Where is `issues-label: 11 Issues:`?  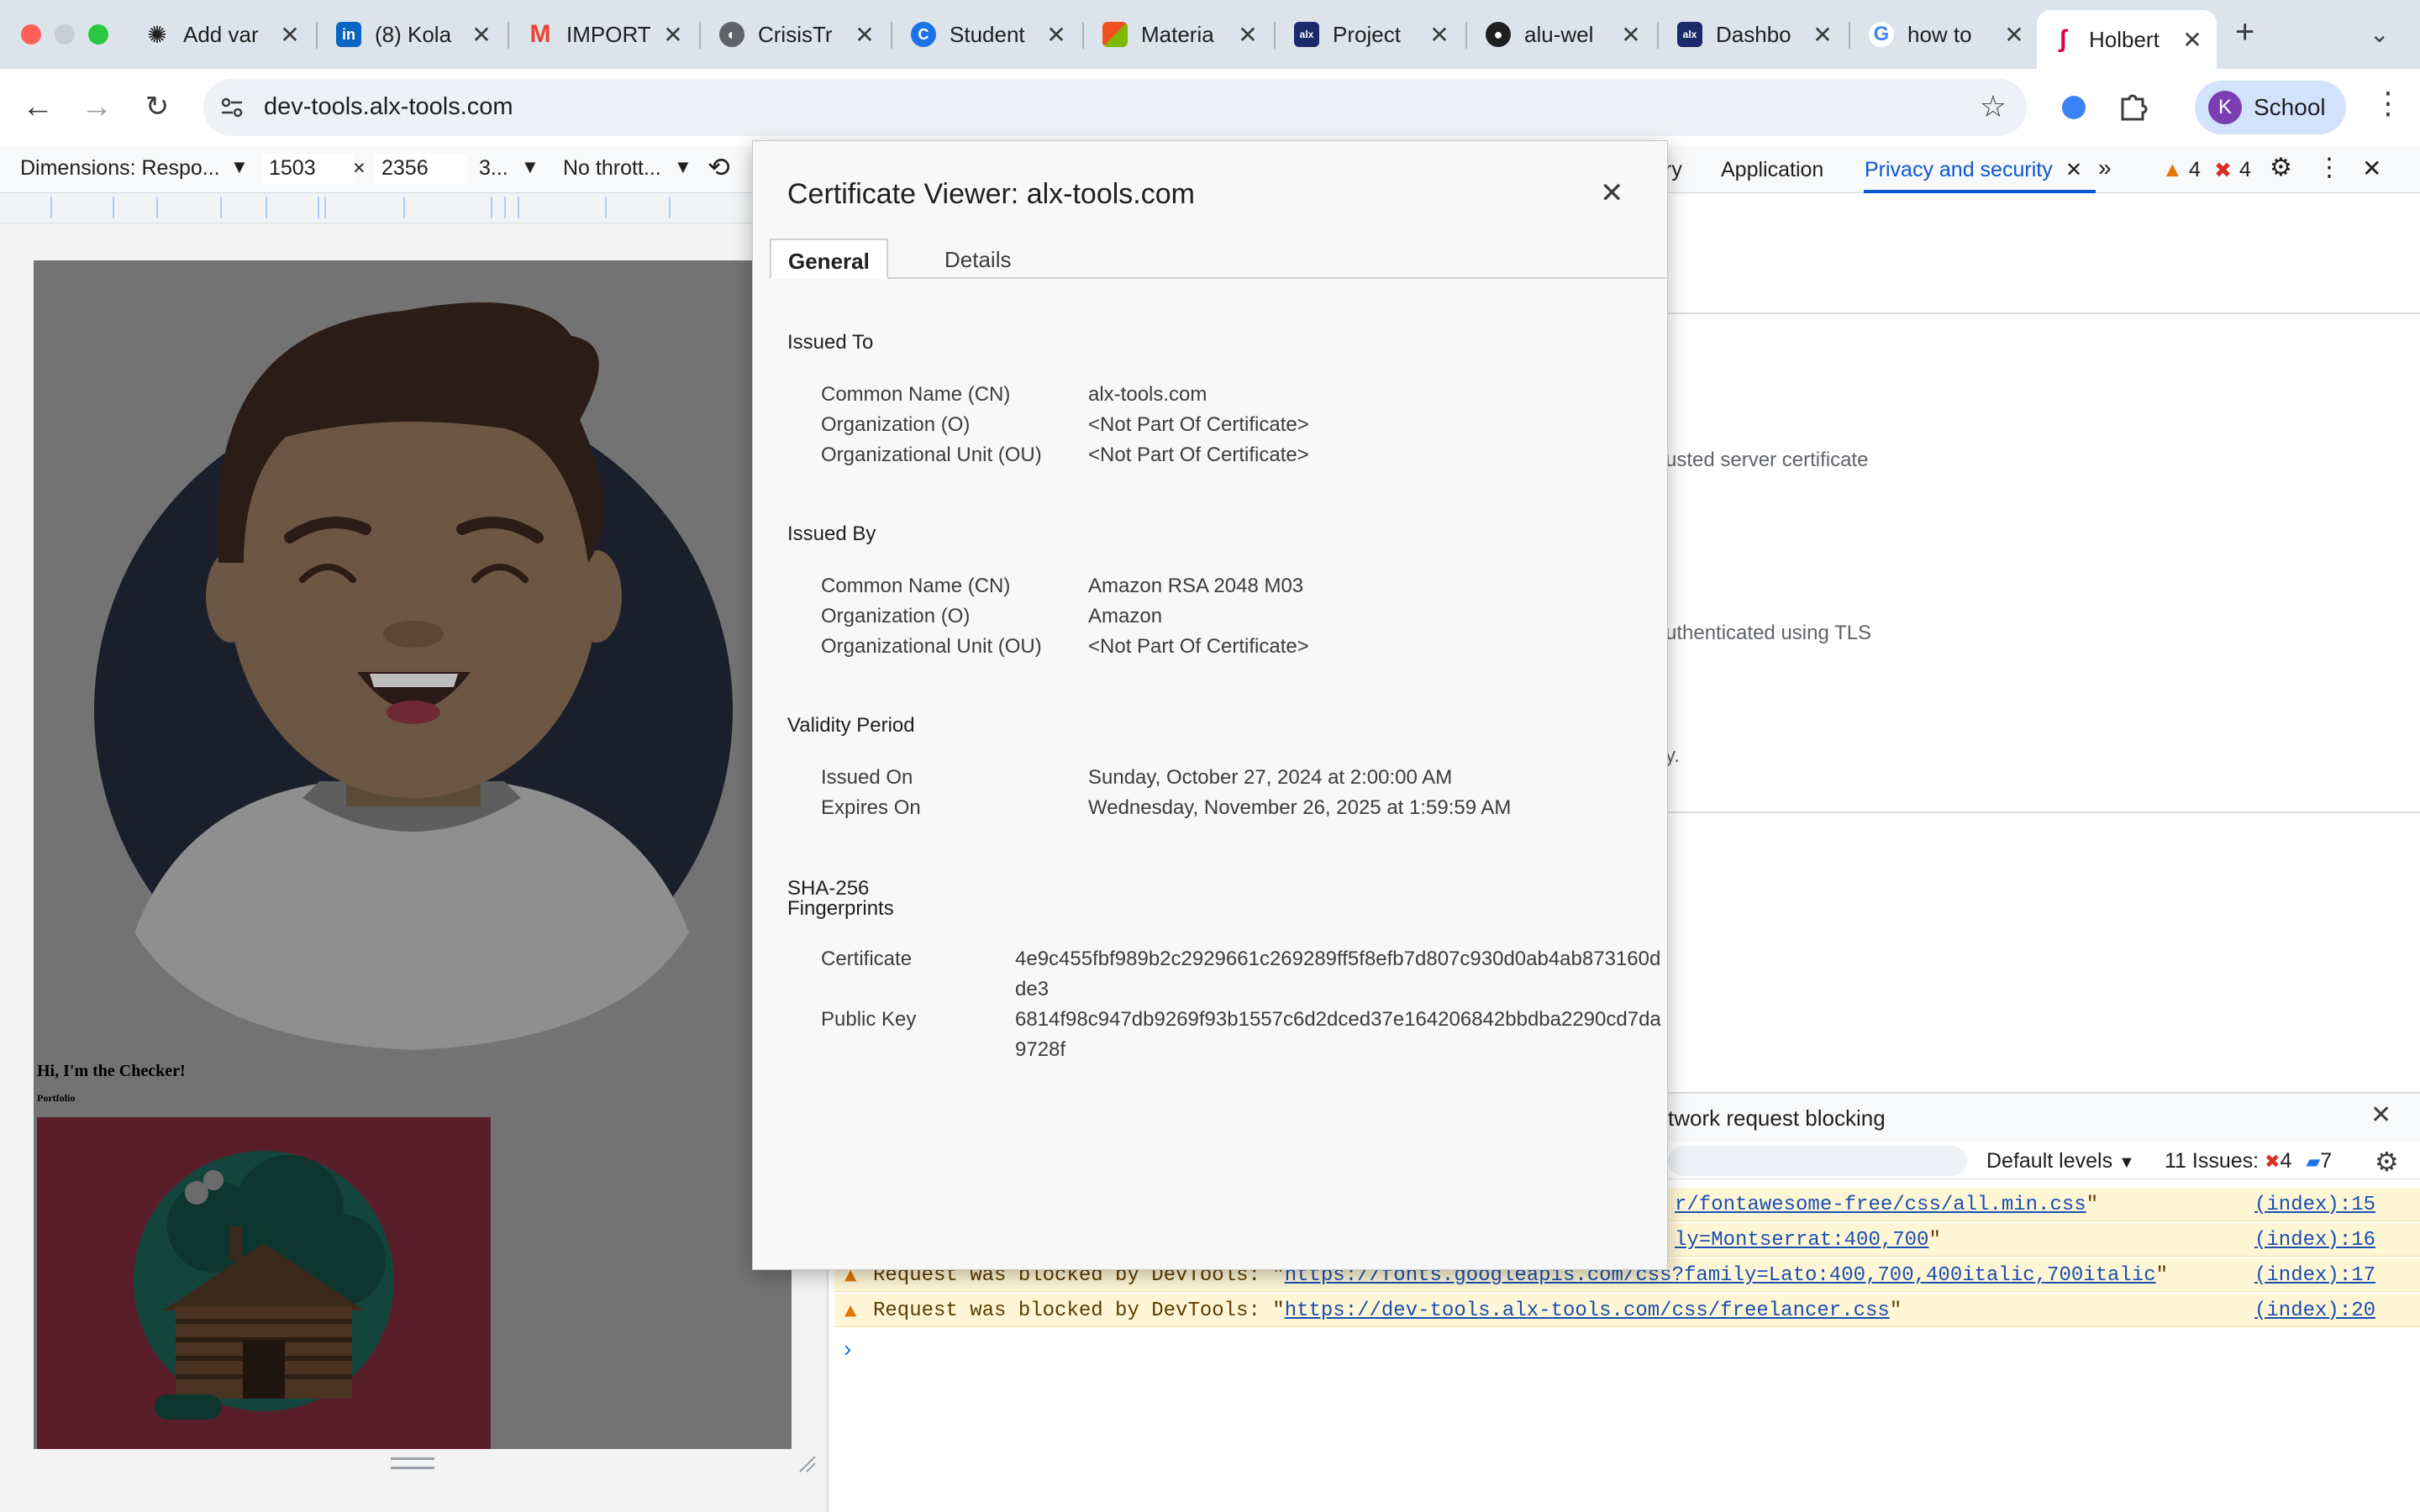
issues-label: 11 Issues: is located at coordinates (2212, 1161).